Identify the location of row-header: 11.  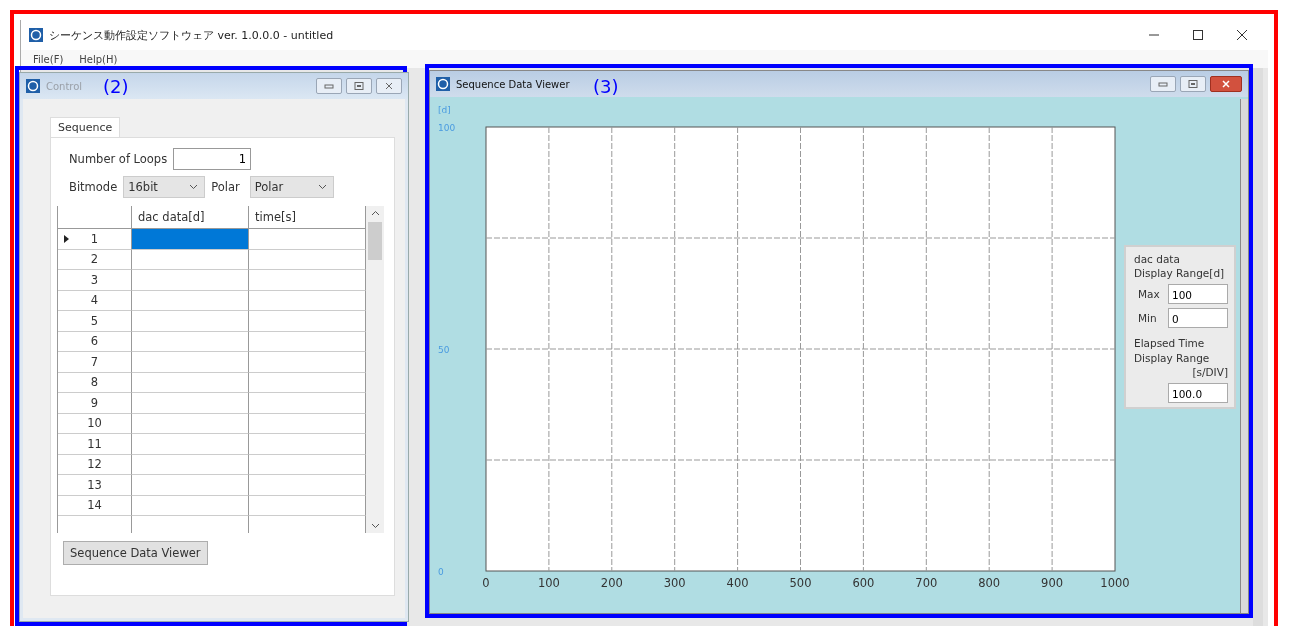
(95, 444).